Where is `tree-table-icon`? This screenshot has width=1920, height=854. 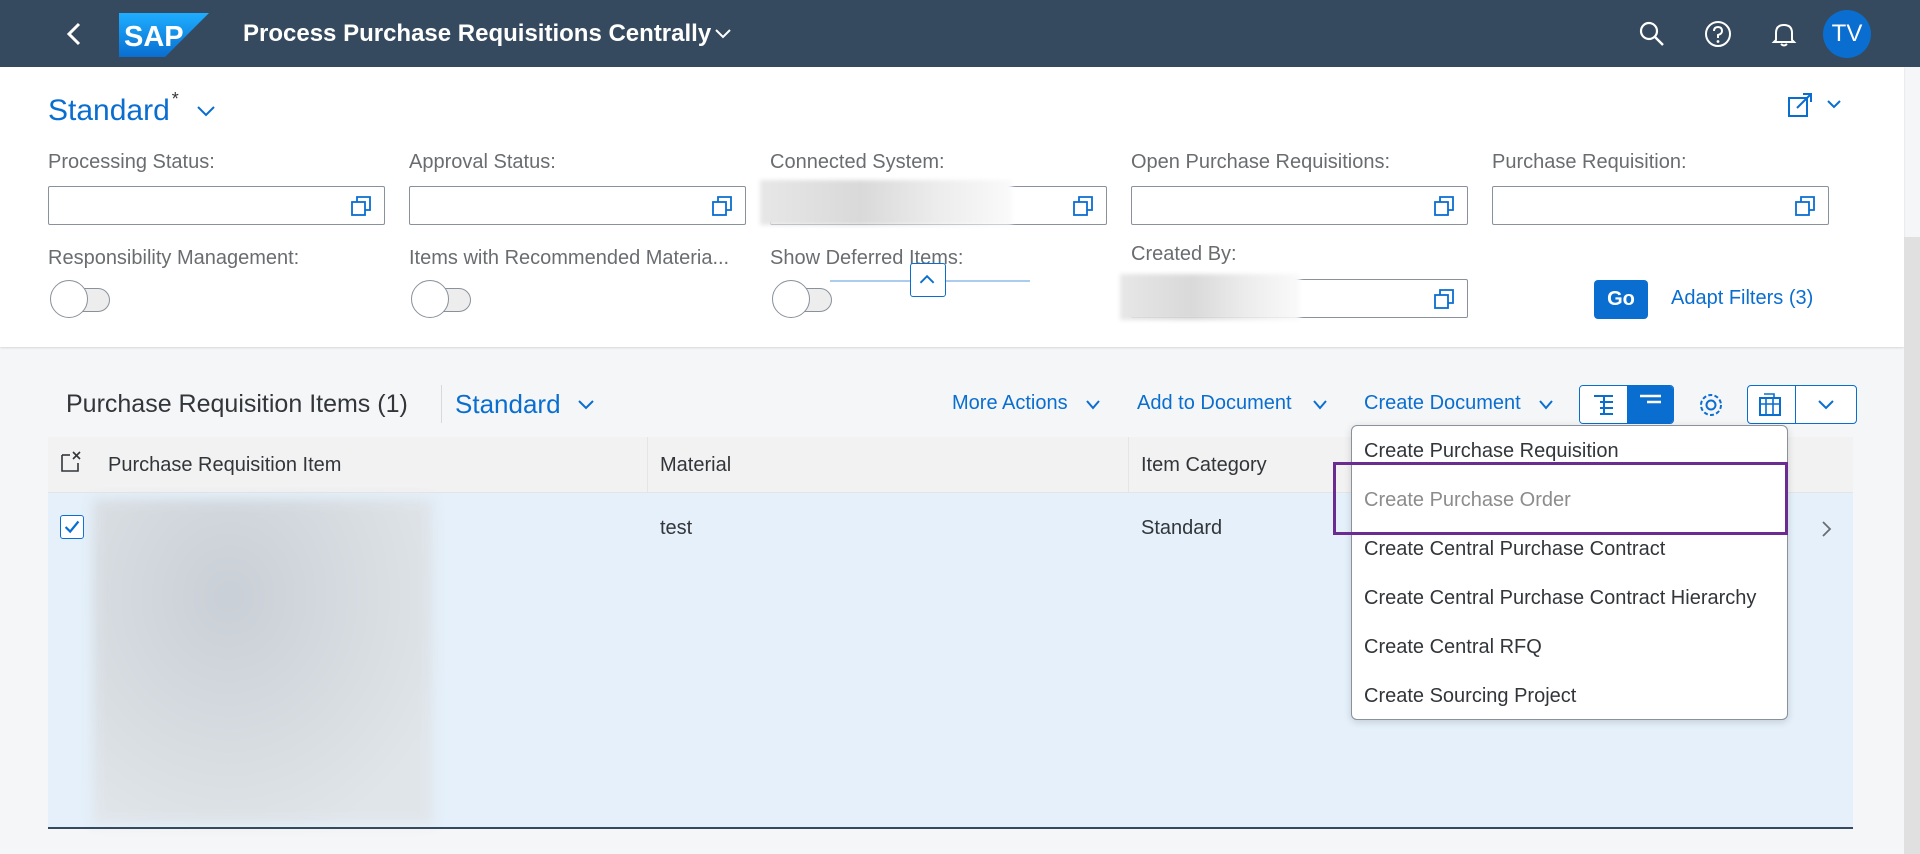 tree-table-icon is located at coordinates (1603, 405).